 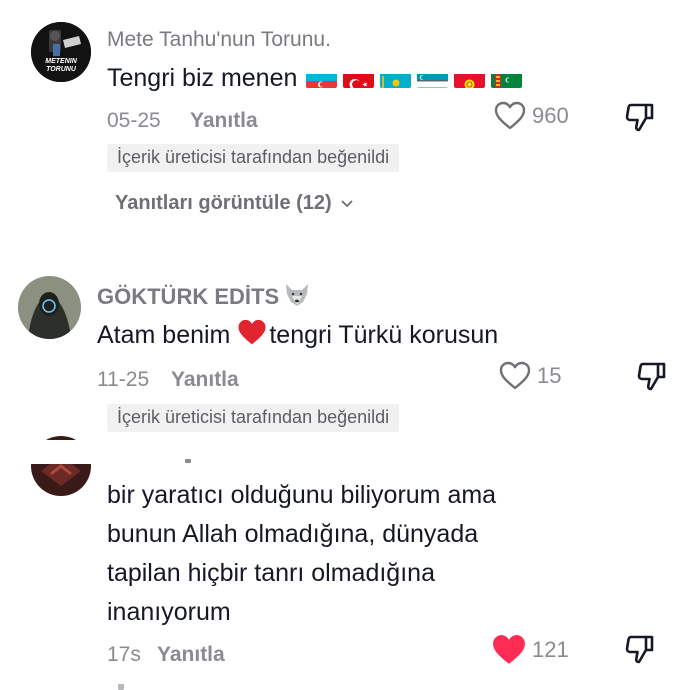 I want to click on comment-body: Tengri biz menen, so click(x=202, y=78).